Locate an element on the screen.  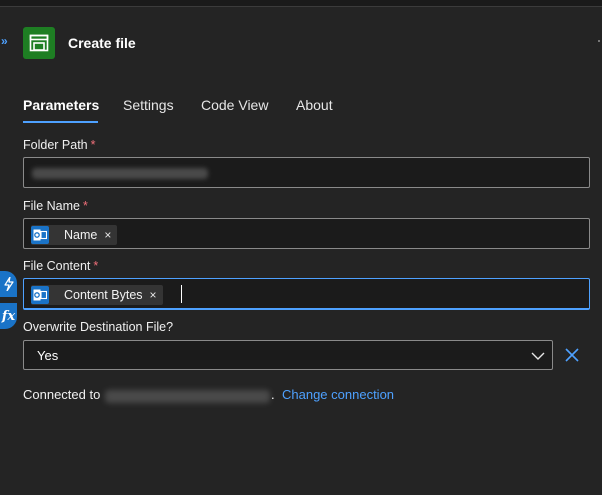
dynamic-content-token: Content Bytes × is located at coordinates (97, 295).